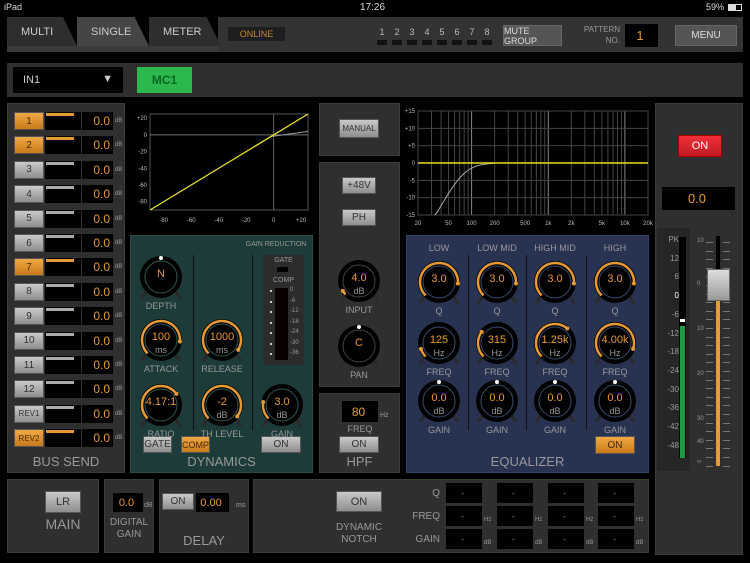 This screenshot has height=563, width=750. What do you see at coordinates (497, 348) in the screenshot?
I see `eq-freq-knob: 315 Hz FREQ` at bounding box center [497, 348].